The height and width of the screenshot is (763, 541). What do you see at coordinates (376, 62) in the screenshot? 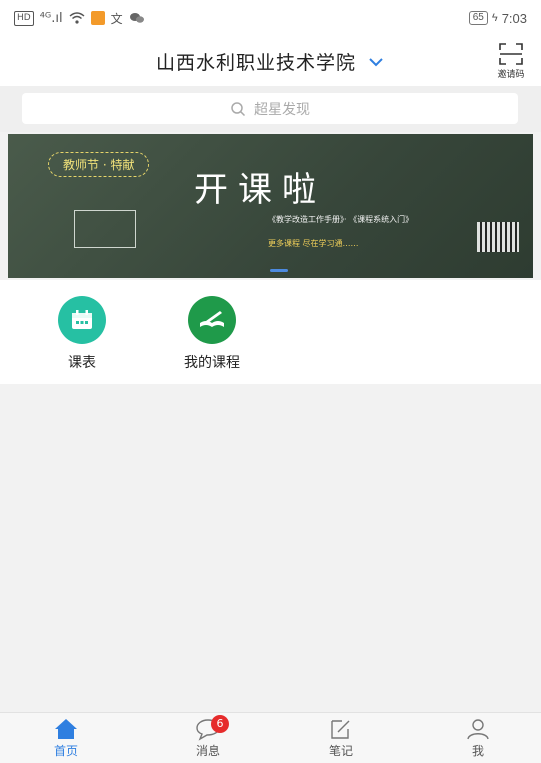
I see `chevron-down-icon` at bounding box center [376, 62].